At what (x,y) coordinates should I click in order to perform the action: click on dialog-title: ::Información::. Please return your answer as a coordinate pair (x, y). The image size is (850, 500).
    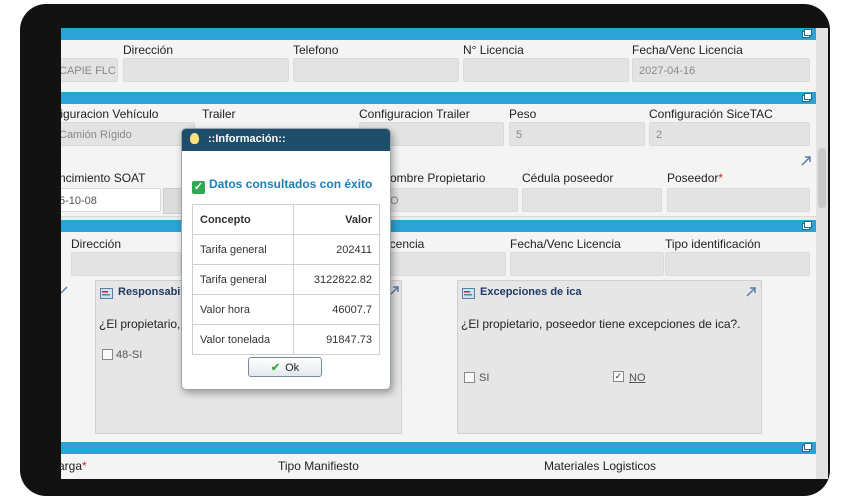
    Looking at the image, I should click on (247, 139).